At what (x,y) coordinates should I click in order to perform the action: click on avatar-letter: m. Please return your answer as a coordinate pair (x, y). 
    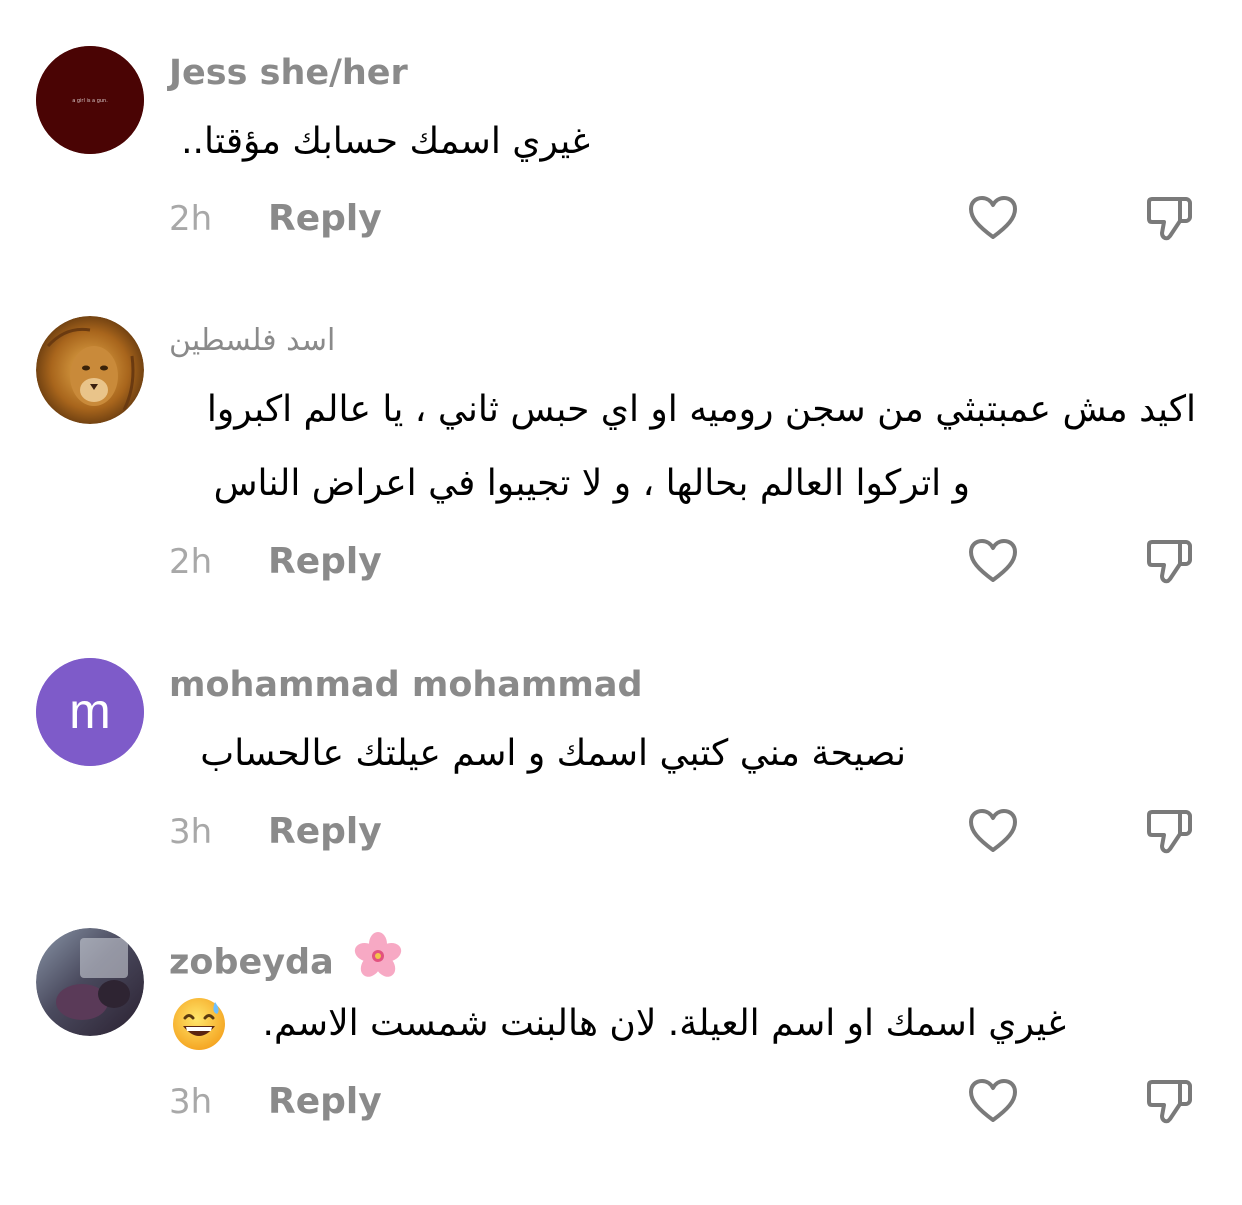
    Looking at the image, I should click on (90, 711).